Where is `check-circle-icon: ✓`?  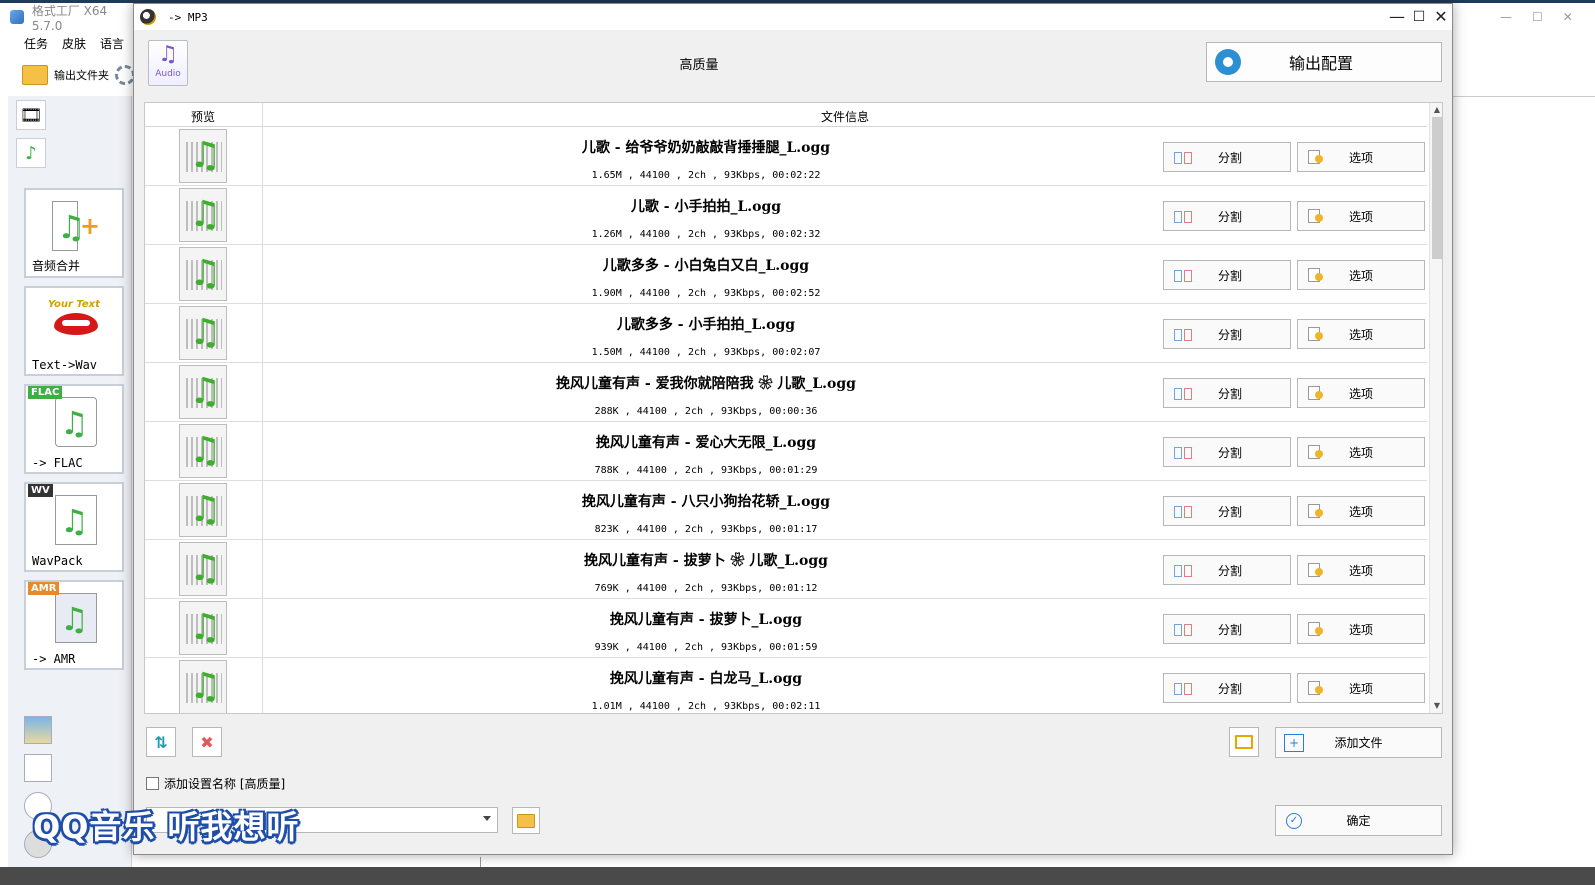
check-circle-icon: ✓ is located at coordinates (1294, 820).